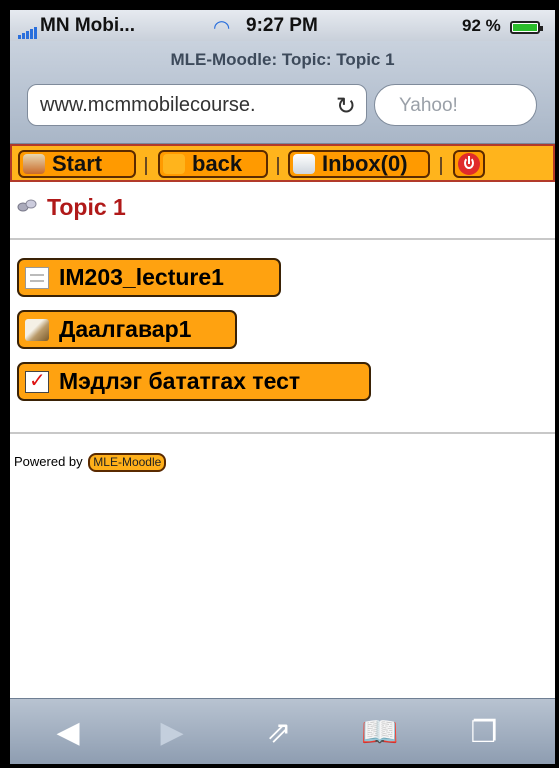  I want to click on activity-quiz: Мэдлэг бататгах тест, so click(194, 381).